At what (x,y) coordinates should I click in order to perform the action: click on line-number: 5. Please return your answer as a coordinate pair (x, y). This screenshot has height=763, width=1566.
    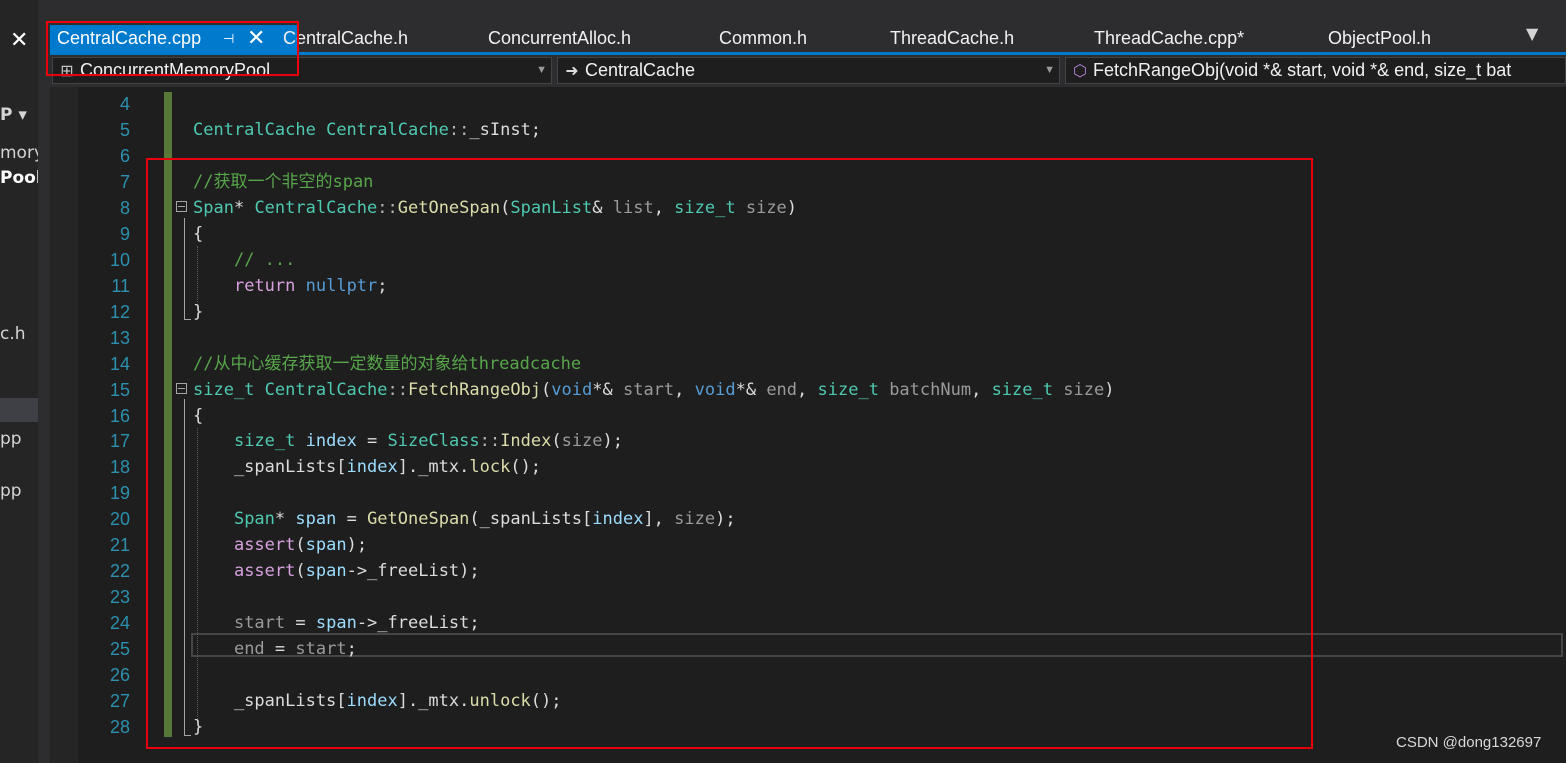
    Looking at the image, I should click on (124, 129).